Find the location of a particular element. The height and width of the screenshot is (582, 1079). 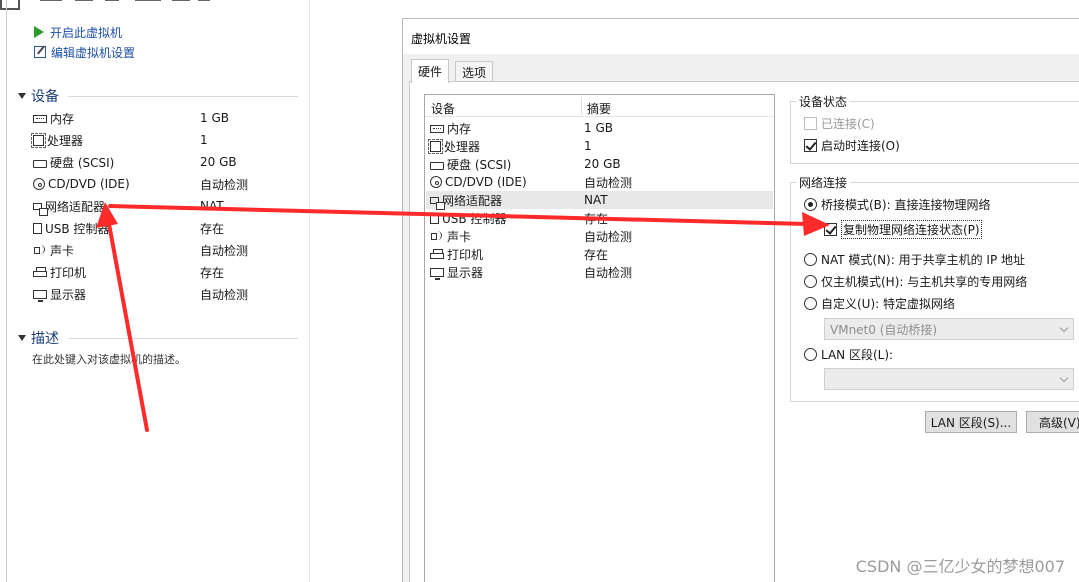

device-row-printer: 打印机 存在 is located at coordinates (153, 272).